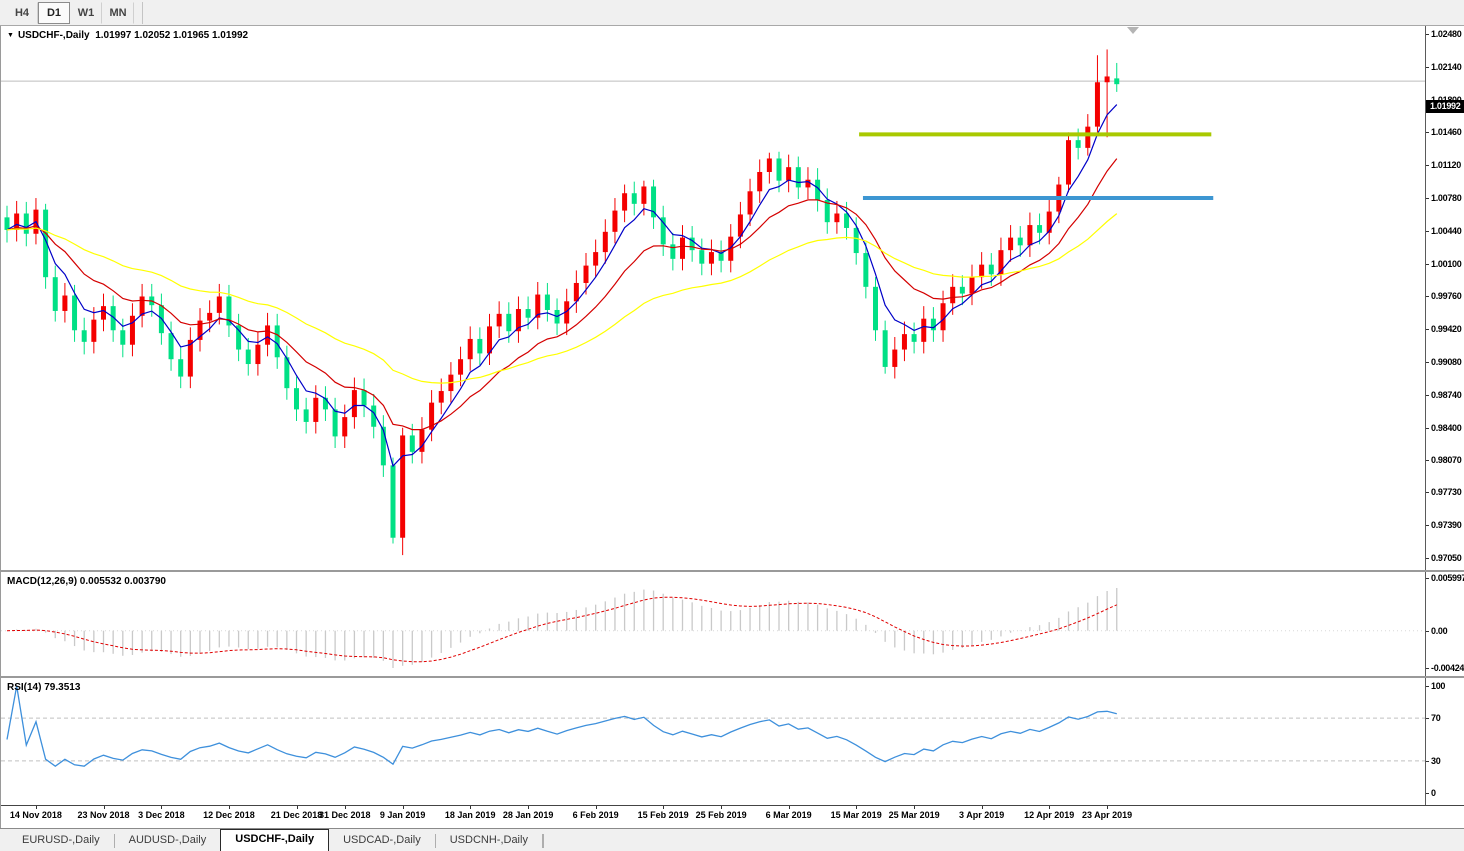 The height and width of the screenshot is (851, 1464). I want to click on collapse-indicator-icon: ▼, so click(10, 35).